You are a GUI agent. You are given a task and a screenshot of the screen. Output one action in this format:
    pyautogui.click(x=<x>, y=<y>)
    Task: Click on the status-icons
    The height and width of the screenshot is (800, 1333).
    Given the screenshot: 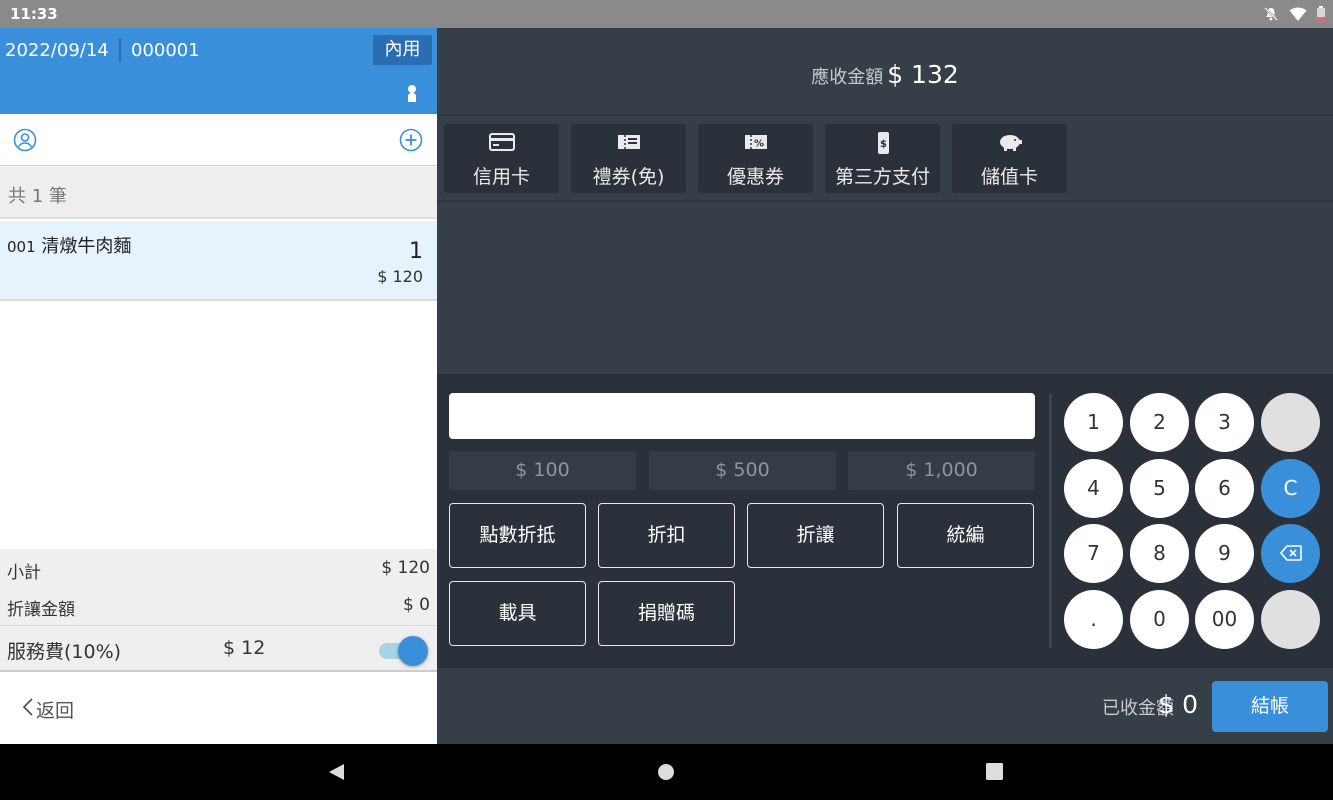 What is the action you would take?
    pyautogui.click(x=1294, y=16)
    